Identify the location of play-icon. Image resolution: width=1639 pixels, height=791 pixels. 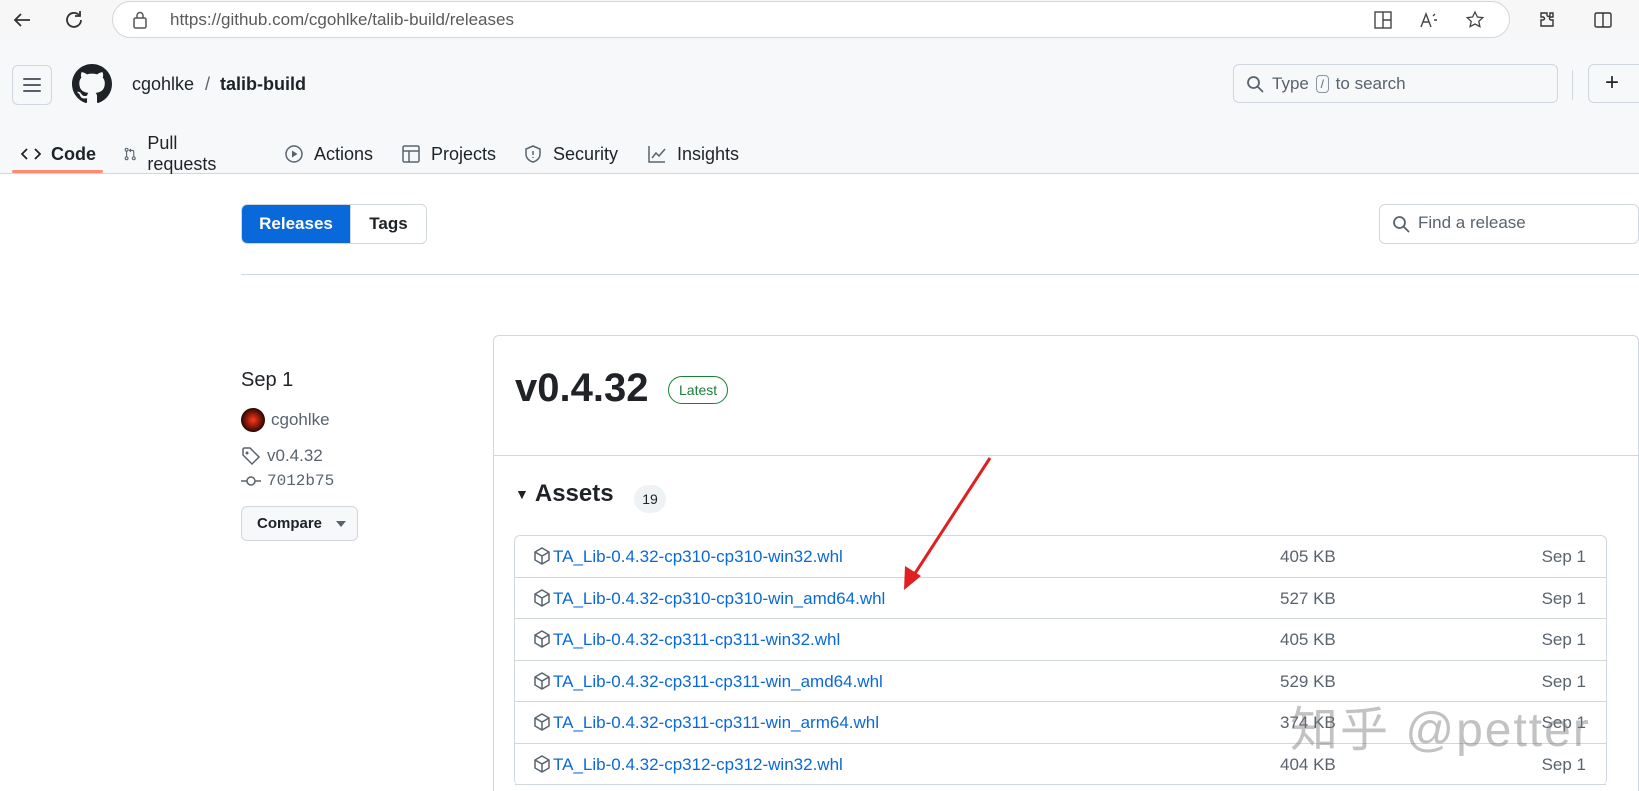
(294, 154).